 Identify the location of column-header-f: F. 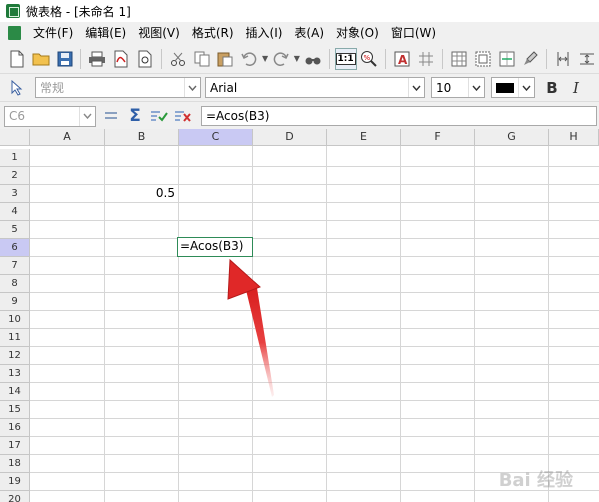
(438, 137).